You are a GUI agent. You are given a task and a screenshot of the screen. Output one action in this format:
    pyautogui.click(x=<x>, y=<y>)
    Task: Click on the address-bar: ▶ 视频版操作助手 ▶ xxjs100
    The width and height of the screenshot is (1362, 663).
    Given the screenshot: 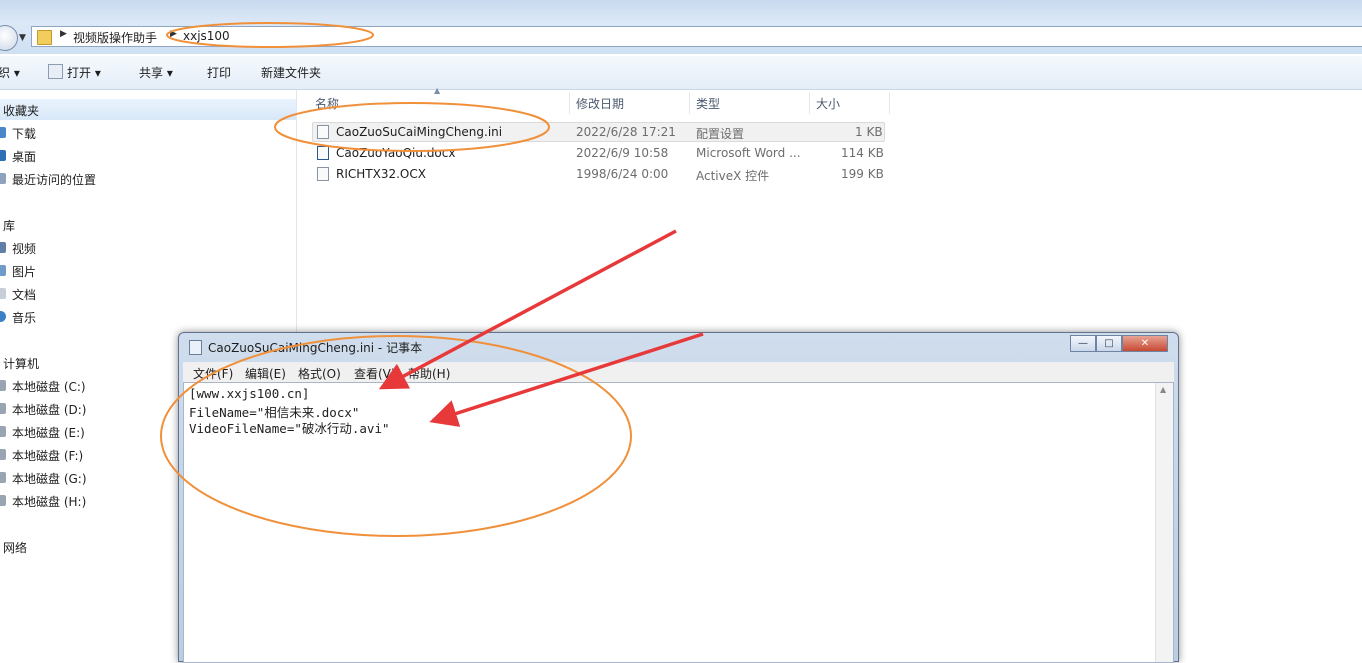 What is the action you would take?
    pyautogui.click(x=696, y=36)
    